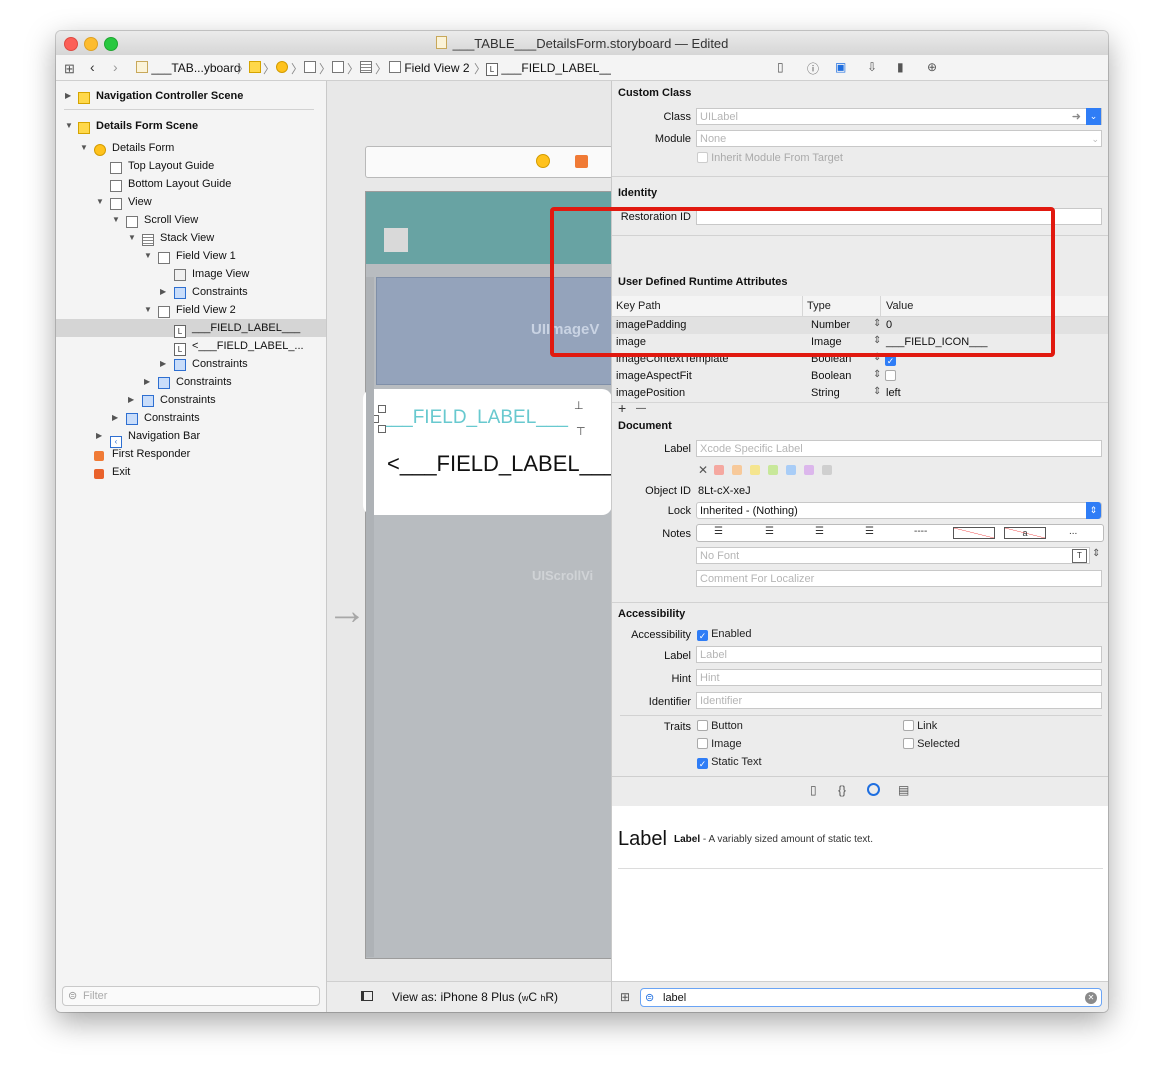 Image resolution: width=1164 pixels, height=1092 pixels. What do you see at coordinates (191, 328) in the screenshot?
I see `outline-row-selected: L ___FIELD_LABEL___` at bounding box center [191, 328].